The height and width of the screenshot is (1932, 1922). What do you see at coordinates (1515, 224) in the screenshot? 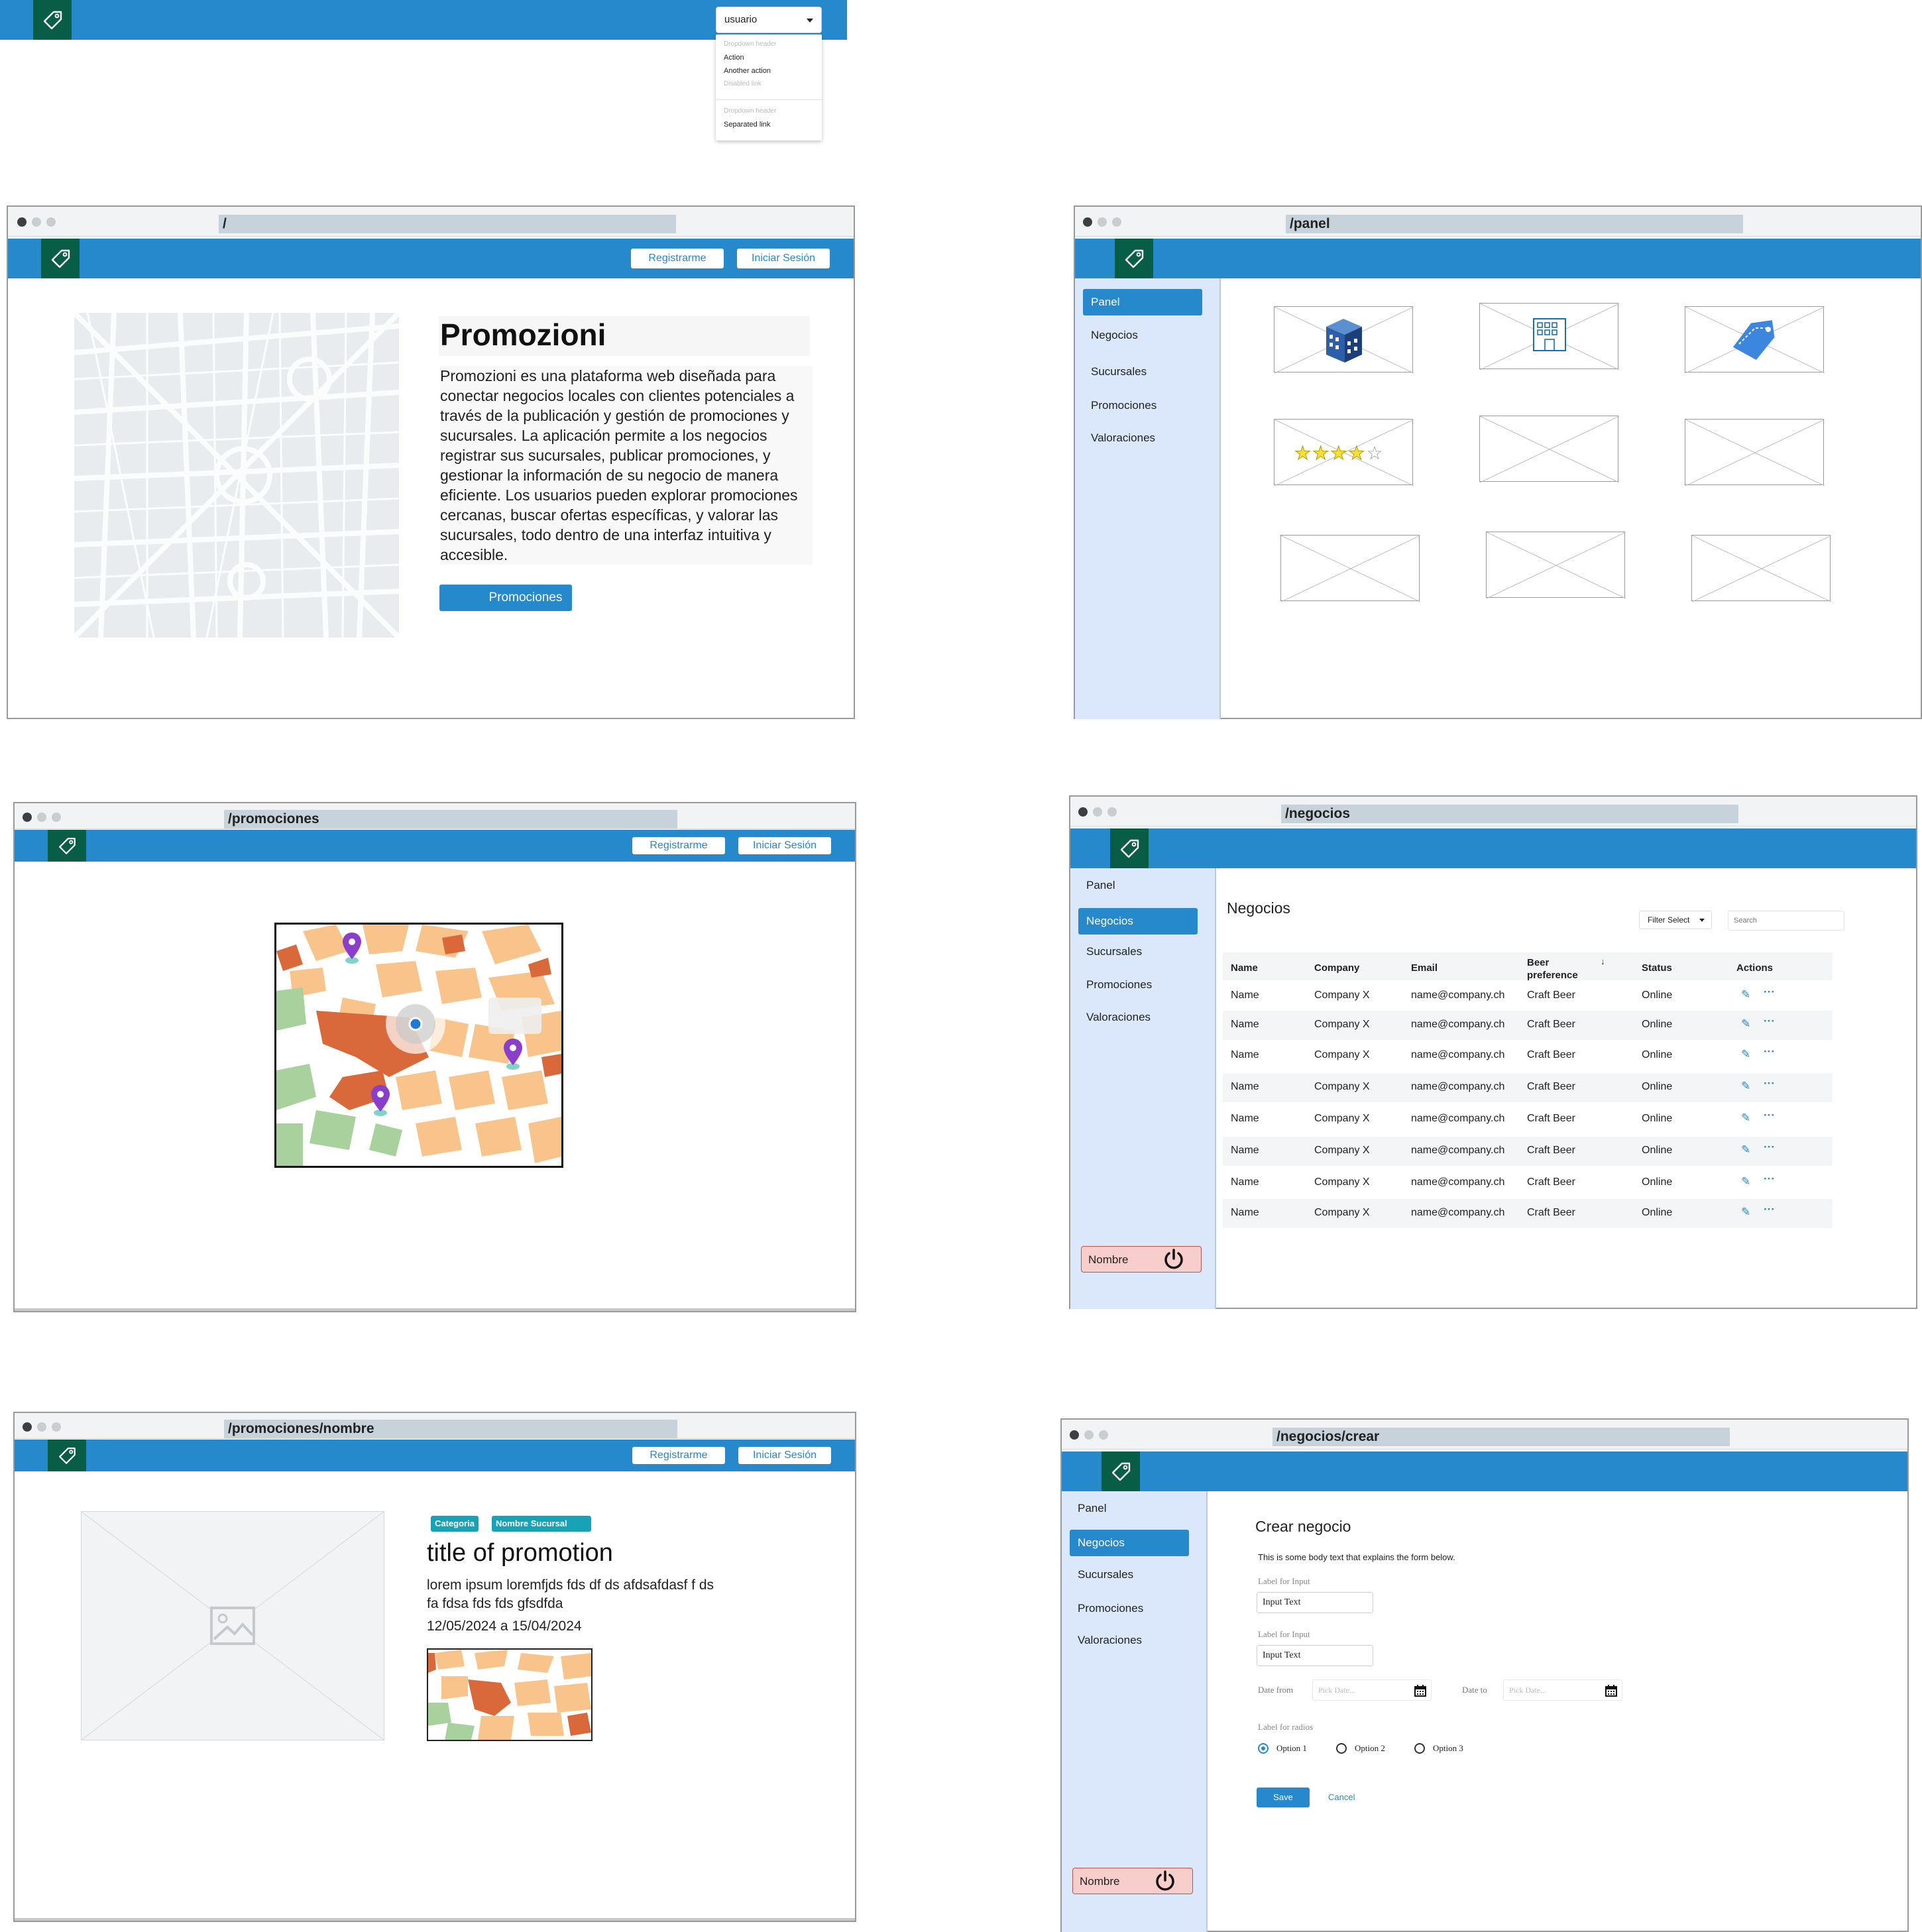
I see `url-bar: /panel` at bounding box center [1515, 224].